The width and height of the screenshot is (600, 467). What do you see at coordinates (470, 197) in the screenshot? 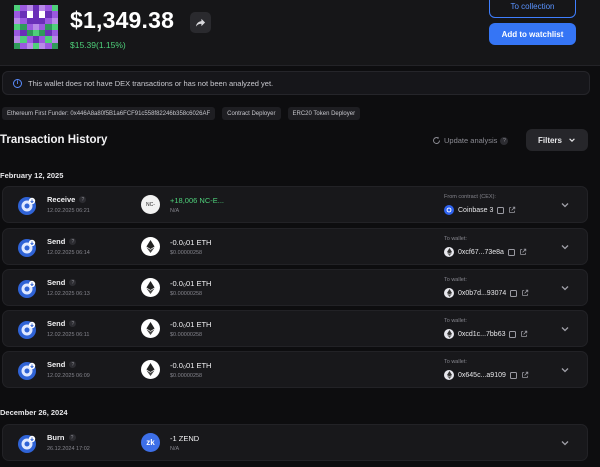
I see `counterparty-label: From contract (CEX):` at bounding box center [470, 197].